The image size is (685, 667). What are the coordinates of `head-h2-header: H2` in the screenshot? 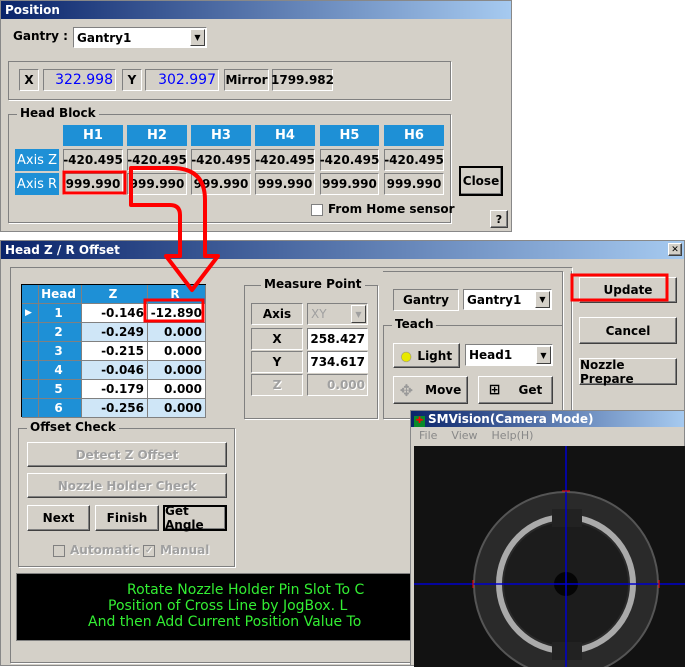 It's located at (157, 135).